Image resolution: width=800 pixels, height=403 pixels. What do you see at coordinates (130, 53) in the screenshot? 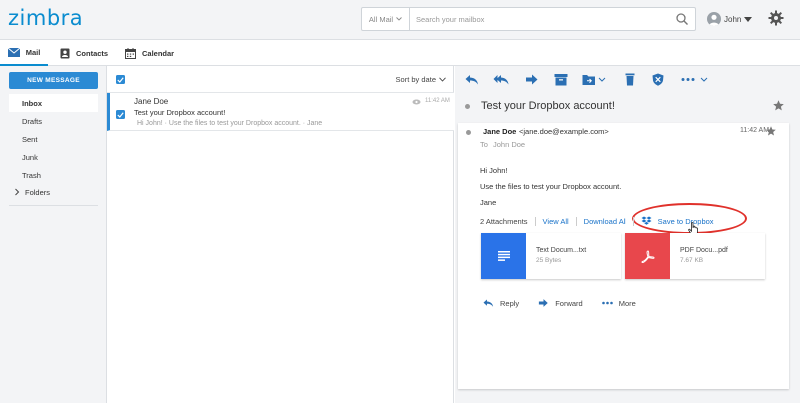
I see `calendar-icon` at bounding box center [130, 53].